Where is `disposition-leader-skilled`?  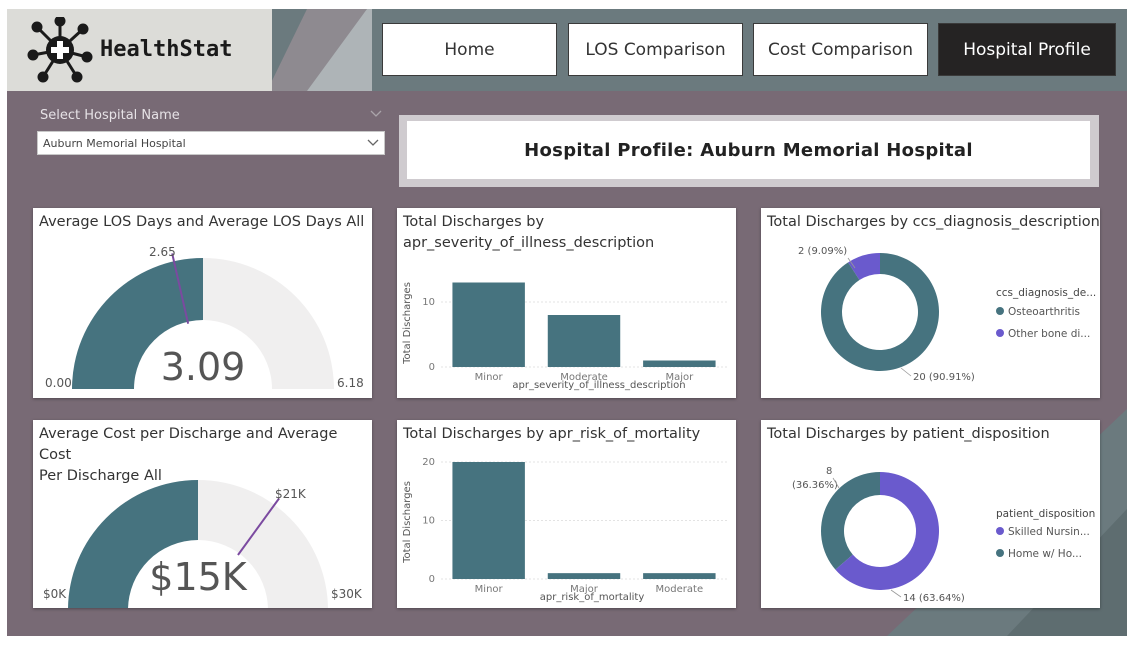
disposition-leader-skilled is located at coordinates (896, 593).